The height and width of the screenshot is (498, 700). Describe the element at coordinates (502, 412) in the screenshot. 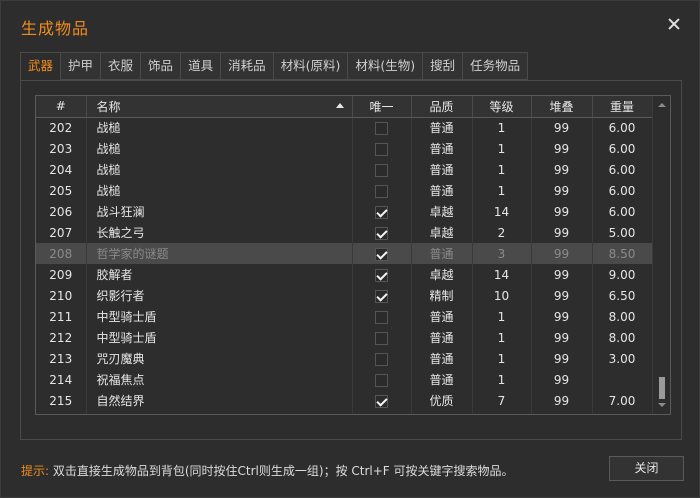

I see `cell-level: 6` at that location.